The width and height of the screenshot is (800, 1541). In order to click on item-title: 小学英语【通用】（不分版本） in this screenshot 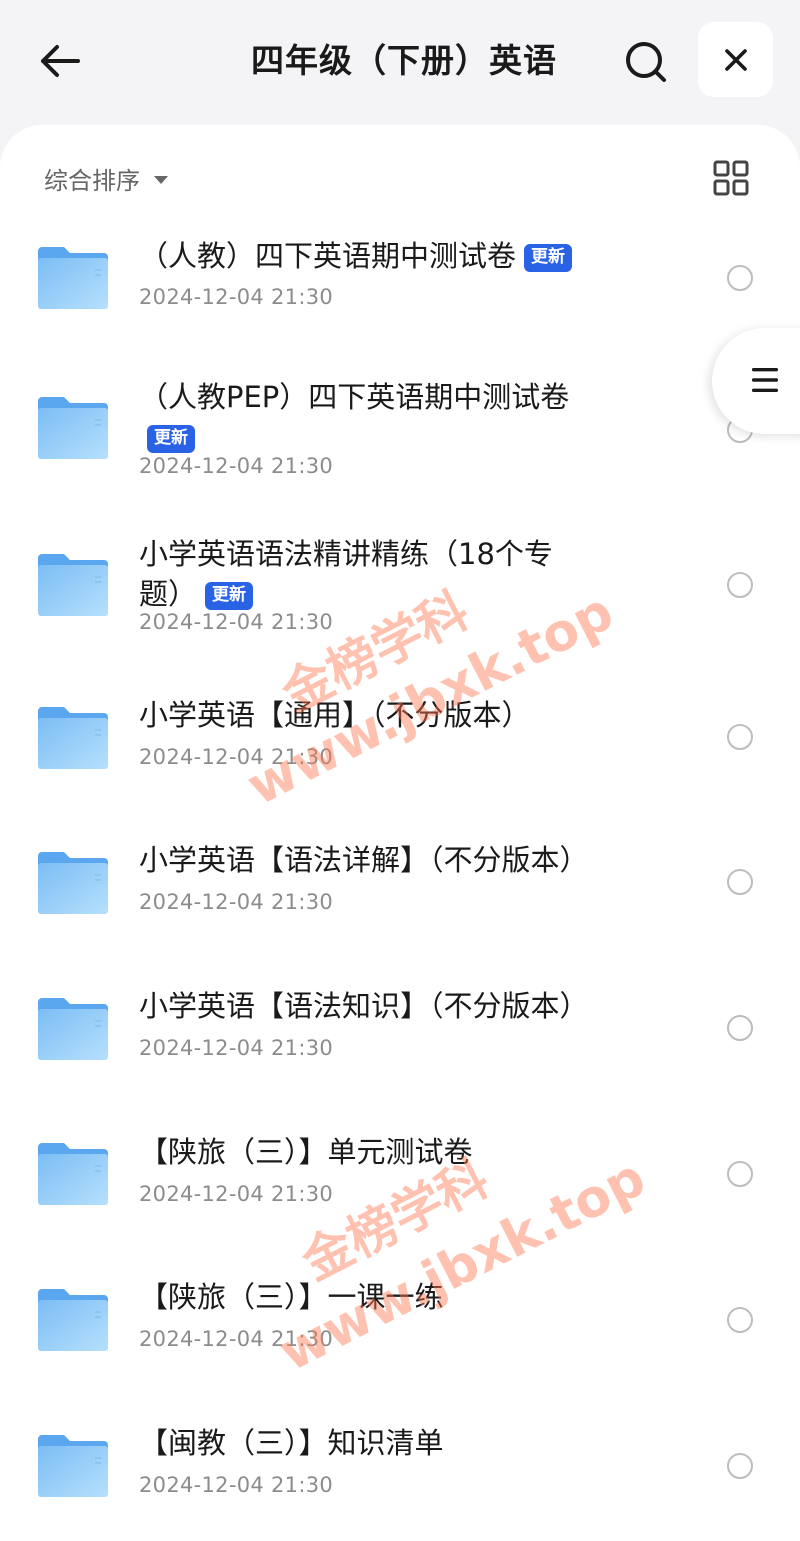, I will do `click(335, 715)`.